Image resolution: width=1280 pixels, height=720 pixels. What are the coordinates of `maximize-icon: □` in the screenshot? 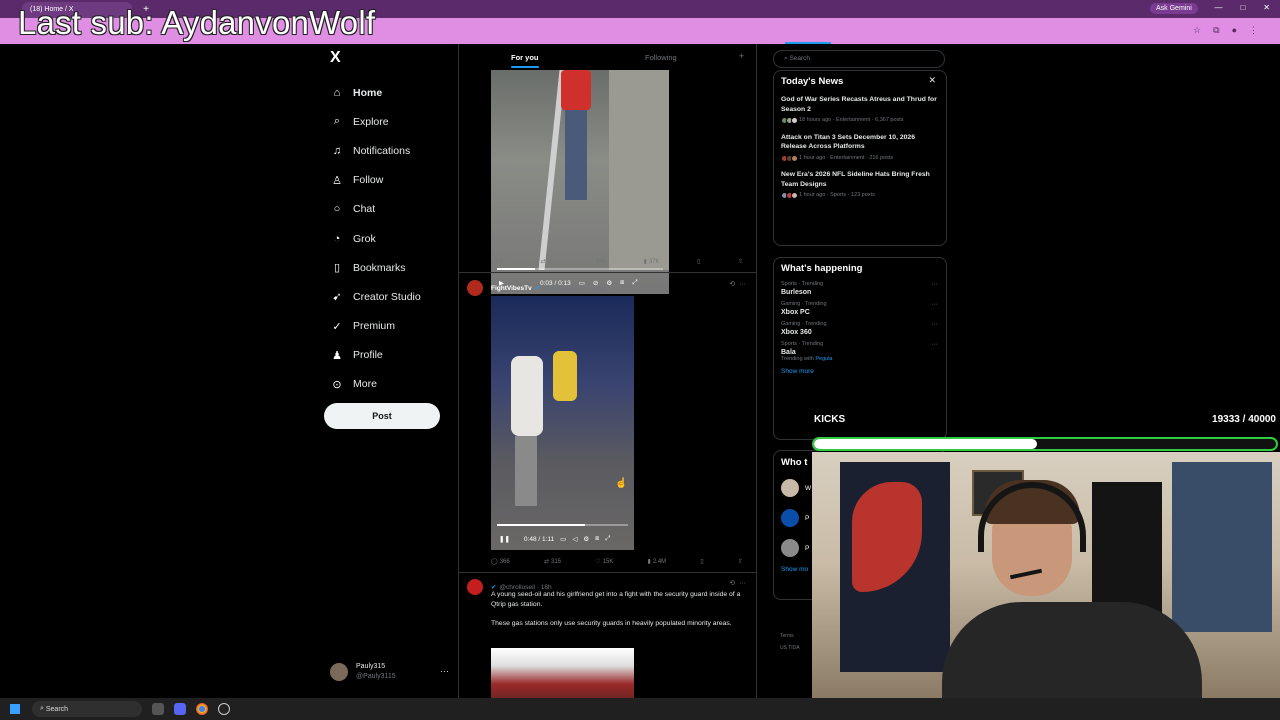 It's located at (1242, 7).